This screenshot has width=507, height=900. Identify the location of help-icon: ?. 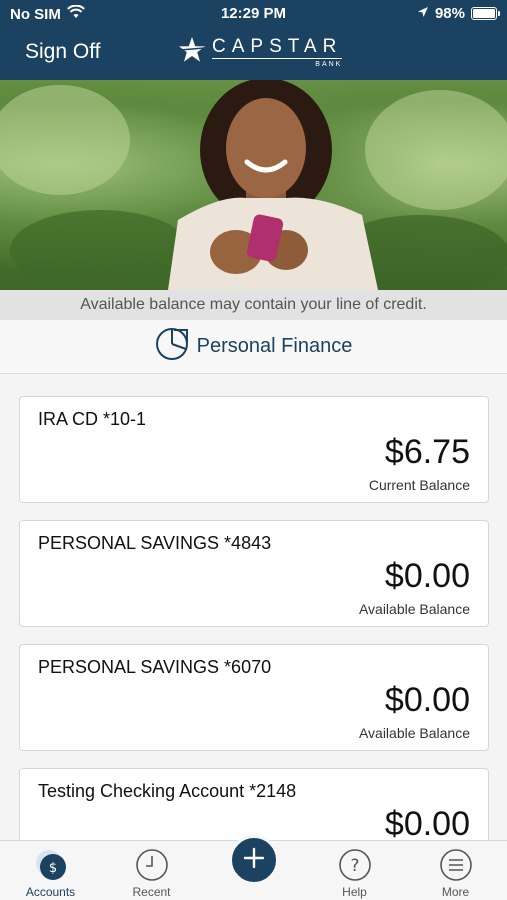
(355, 865).